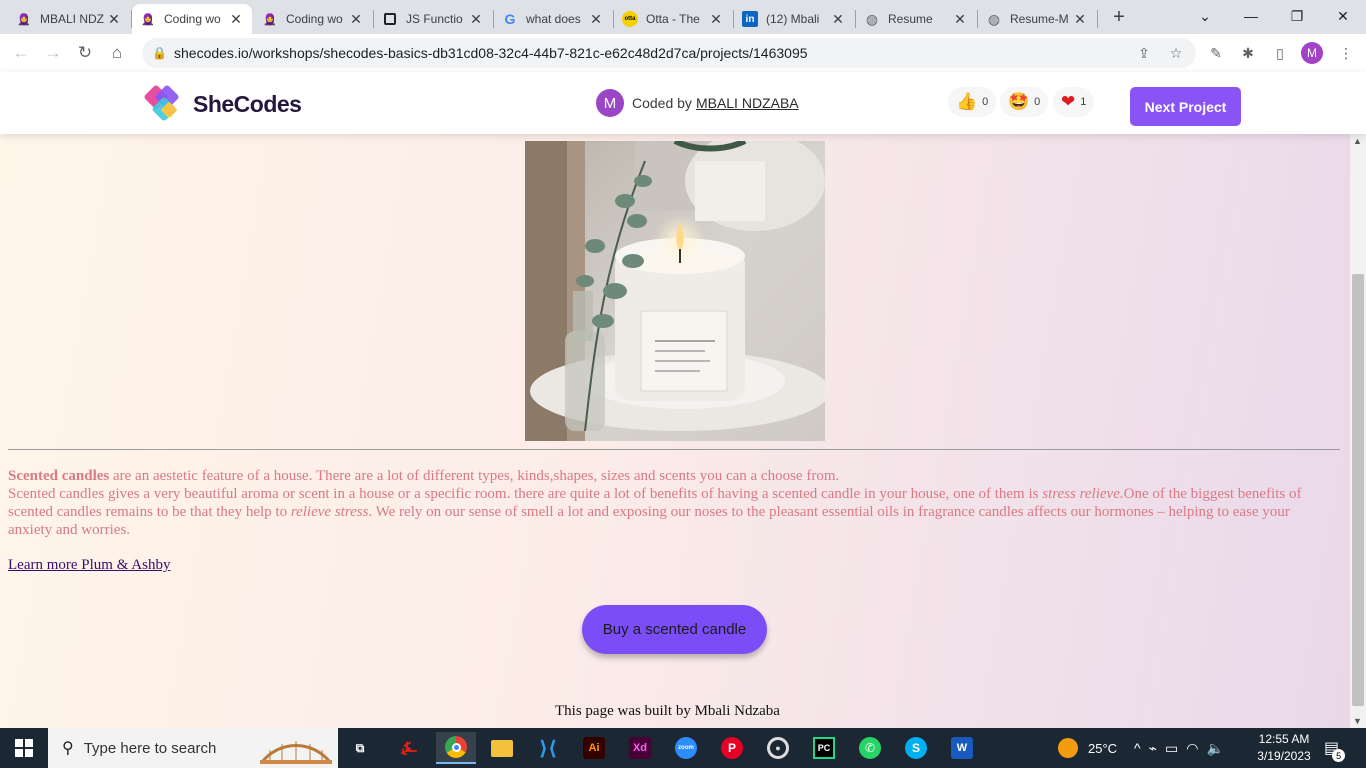 The height and width of the screenshot is (768, 1366). I want to click on notification-center: ▤ 5, so click(1335, 748).